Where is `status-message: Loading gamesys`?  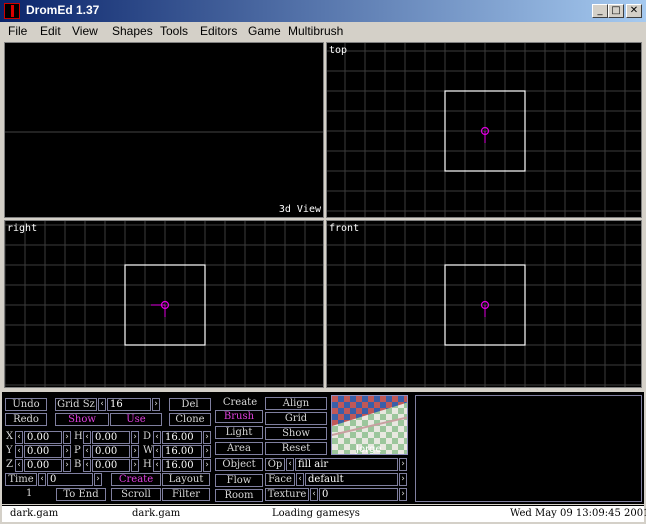 status-message: Loading gamesys is located at coordinates (316, 513).